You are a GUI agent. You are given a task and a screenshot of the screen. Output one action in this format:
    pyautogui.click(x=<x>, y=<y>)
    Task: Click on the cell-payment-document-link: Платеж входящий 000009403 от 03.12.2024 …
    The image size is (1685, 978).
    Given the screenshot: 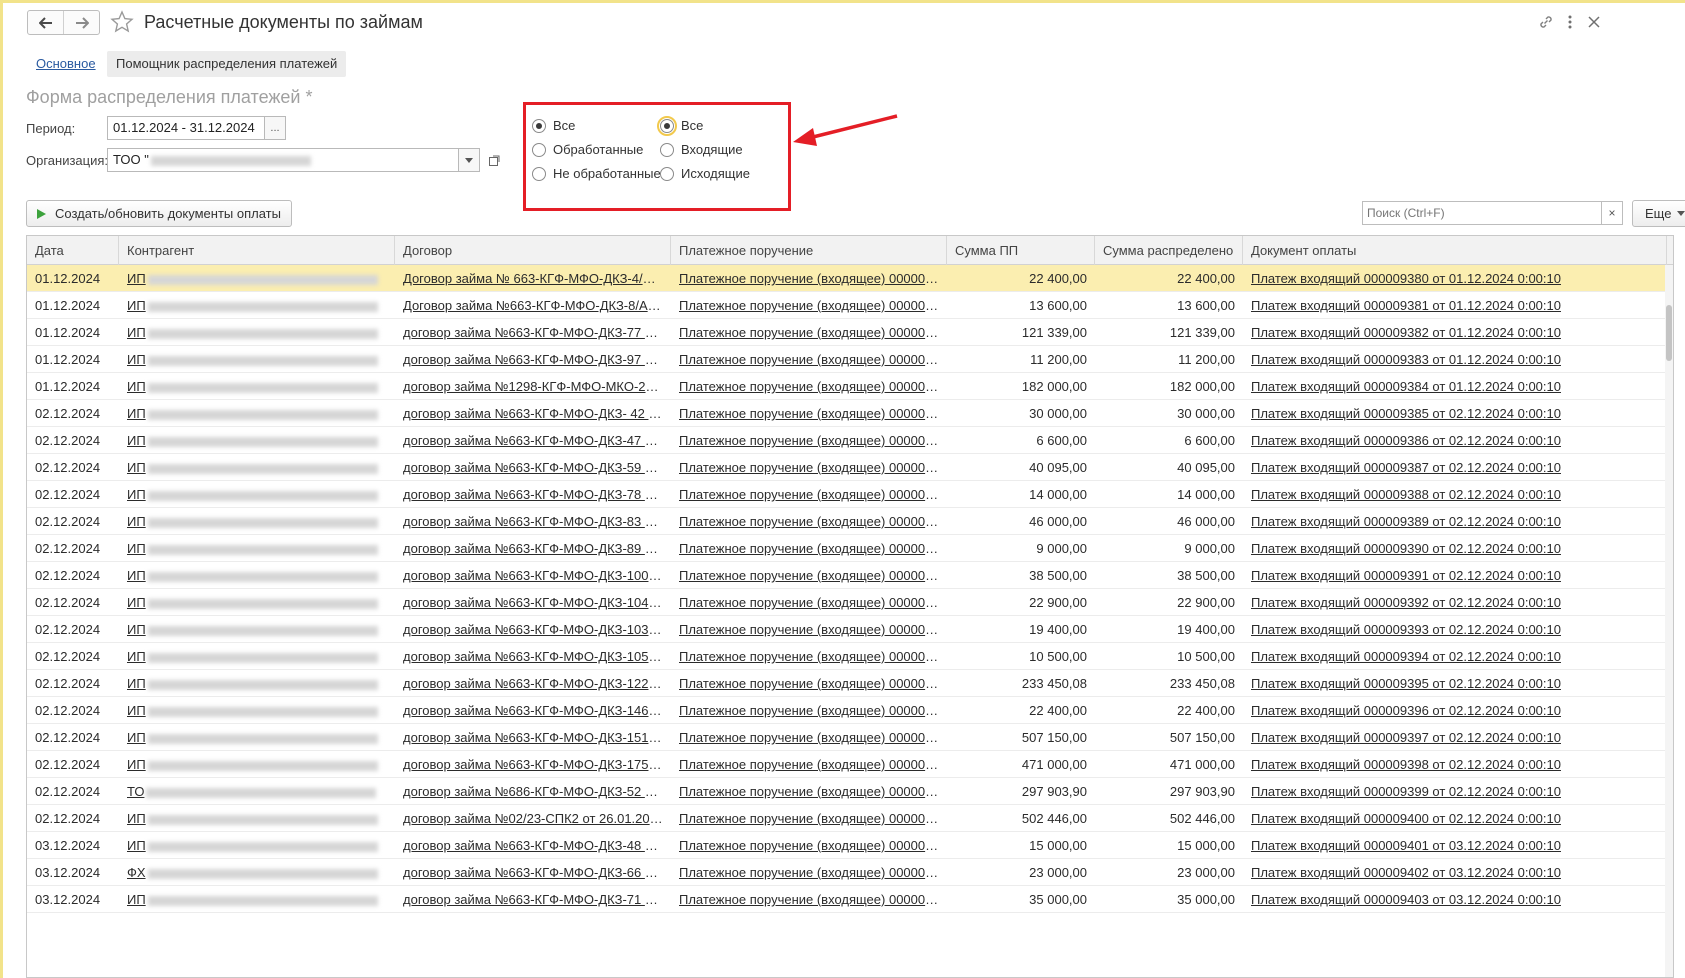 What is the action you would take?
    pyautogui.click(x=1455, y=899)
    